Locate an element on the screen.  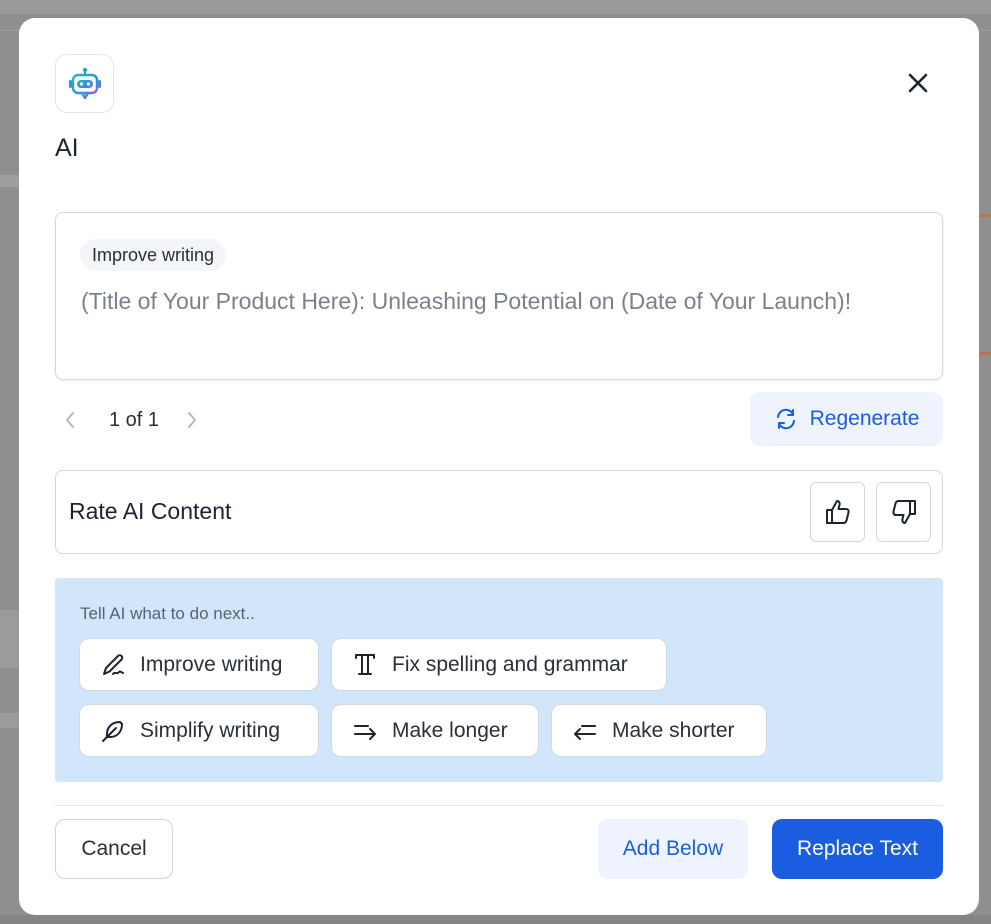
simplify-writing-button: Simplify writing is located at coordinates (199, 730).